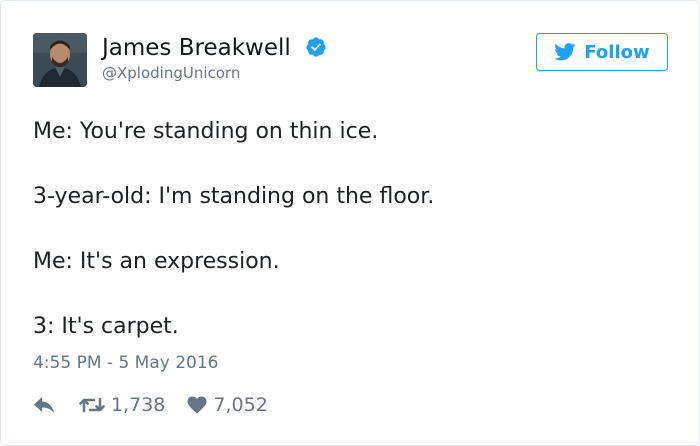 This screenshot has height=446, width=700. What do you see at coordinates (138, 405) in the screenshot?
I see `retweet-count: 1,738` at bounding box center [138, 405].